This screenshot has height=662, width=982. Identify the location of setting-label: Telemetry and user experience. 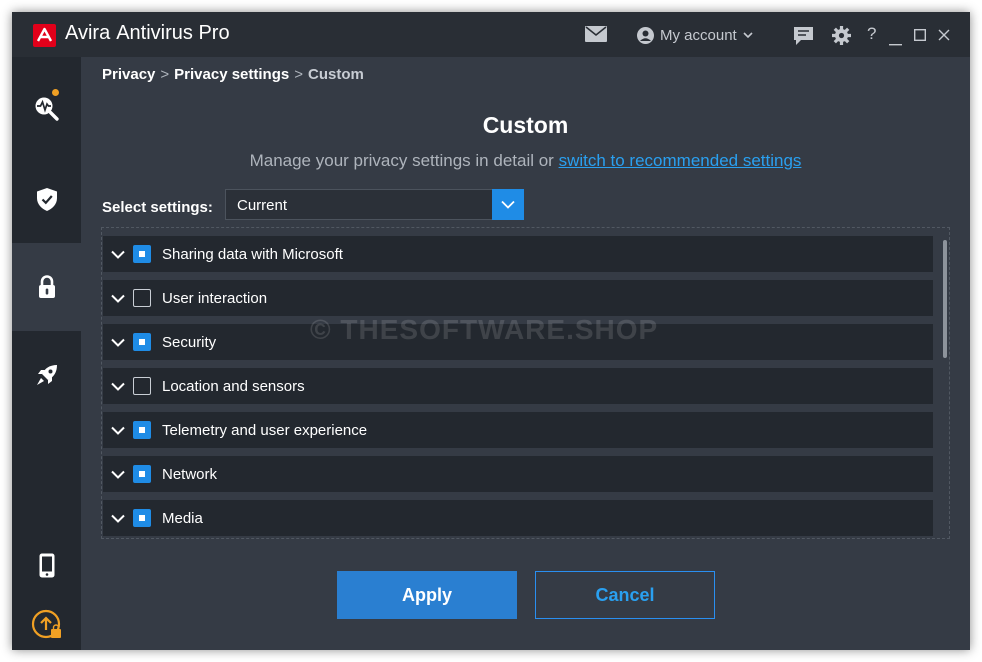
(265, 430).